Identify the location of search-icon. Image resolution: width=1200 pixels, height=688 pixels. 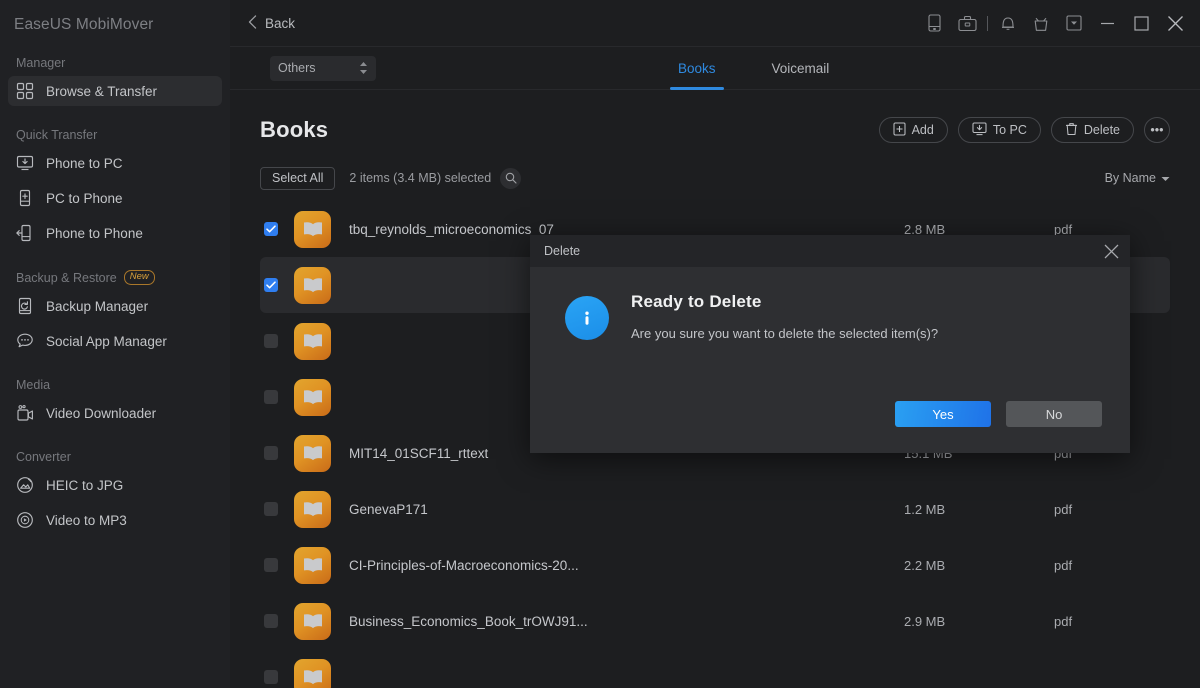
(511, 178).